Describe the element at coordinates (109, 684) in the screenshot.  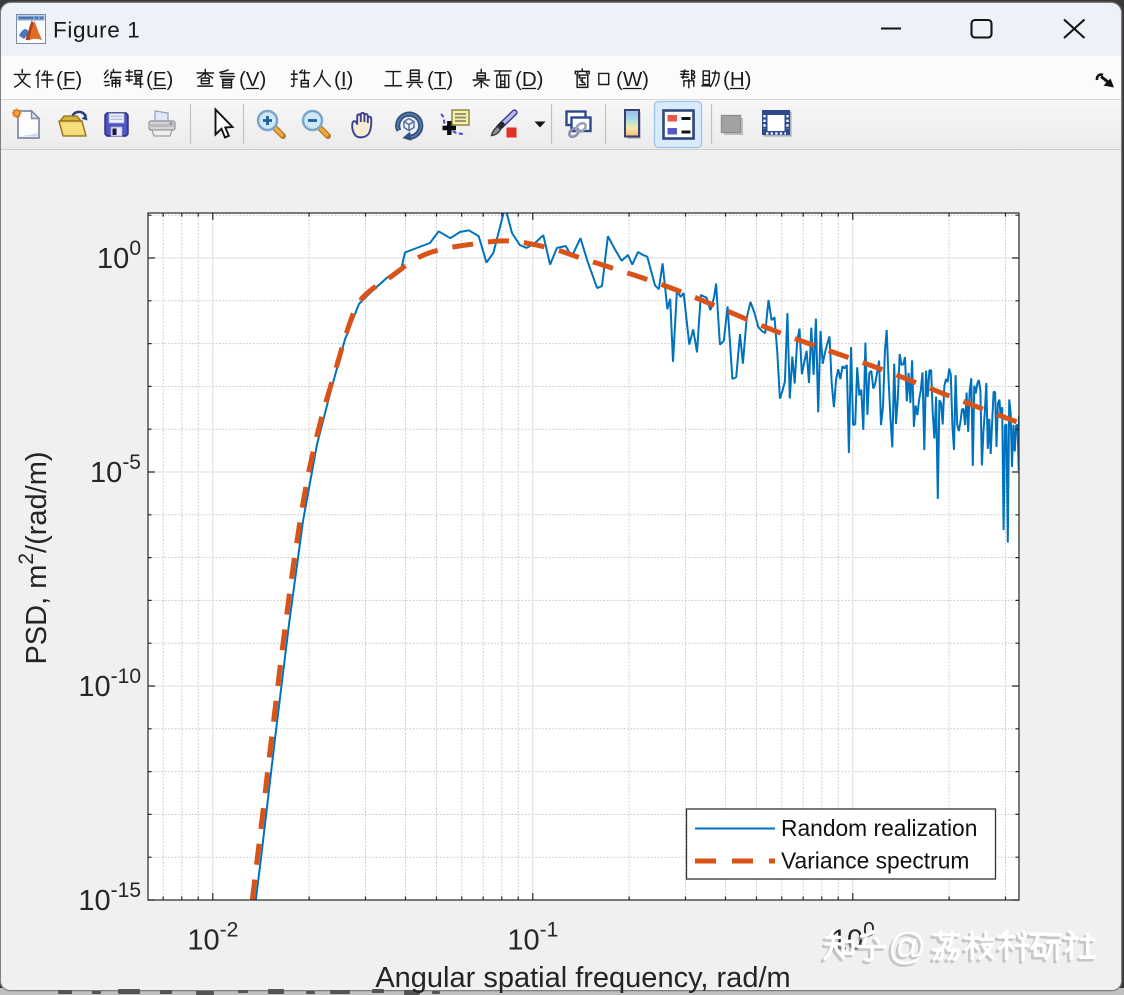
I see `svg-text: 10-10` at that location.